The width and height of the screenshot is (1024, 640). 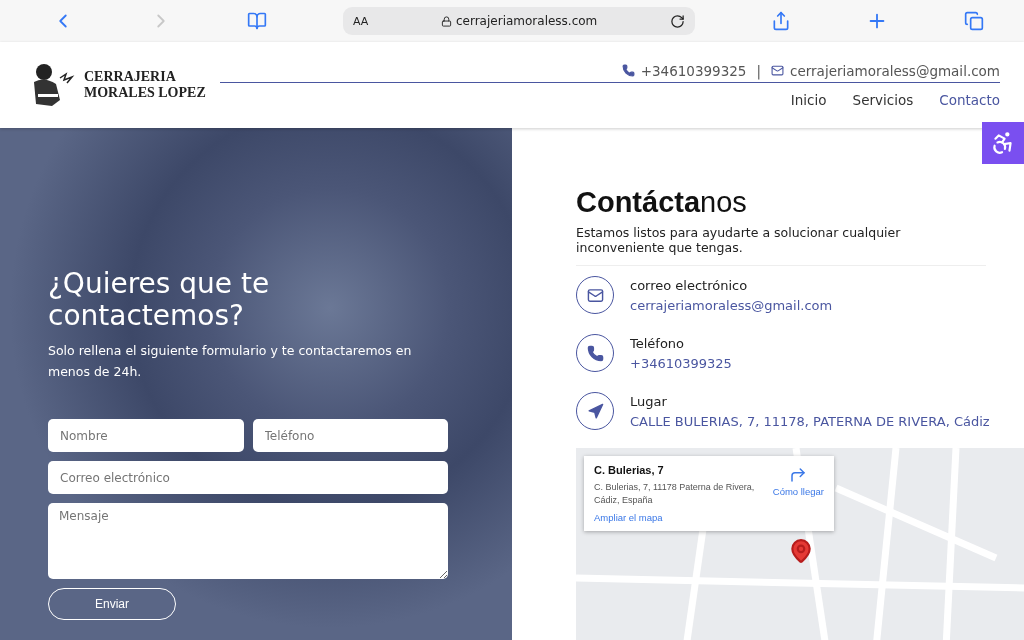 What do you see at coordinates (969, 99) in the screenshot?
I see `nav-link: Contacto` at bounding box center [969, 99].